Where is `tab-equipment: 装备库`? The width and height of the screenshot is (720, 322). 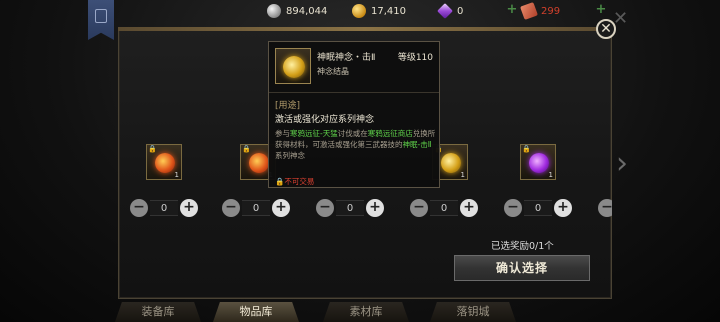
tab-equipment: 装备库 is located at coordinates (158, 312).